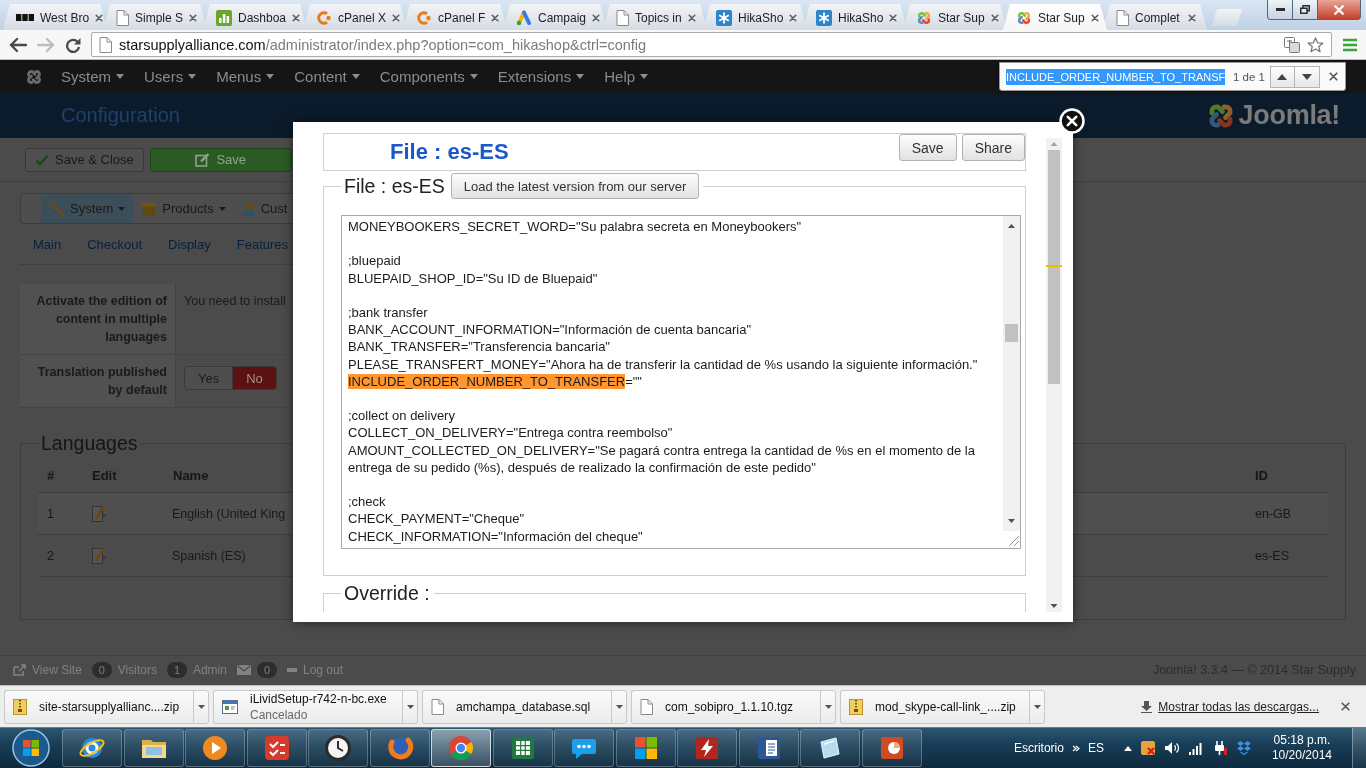  Describe the element at coordinates (927, 147) in the screenshot. I see `action-button: Save` at that location.